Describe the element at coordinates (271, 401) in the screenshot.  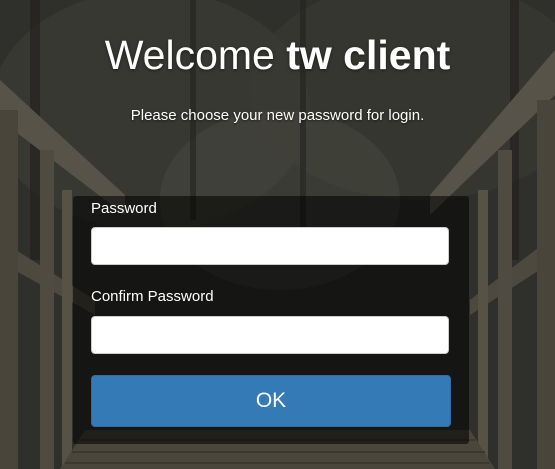
I see `ok-button: OK` at that location.